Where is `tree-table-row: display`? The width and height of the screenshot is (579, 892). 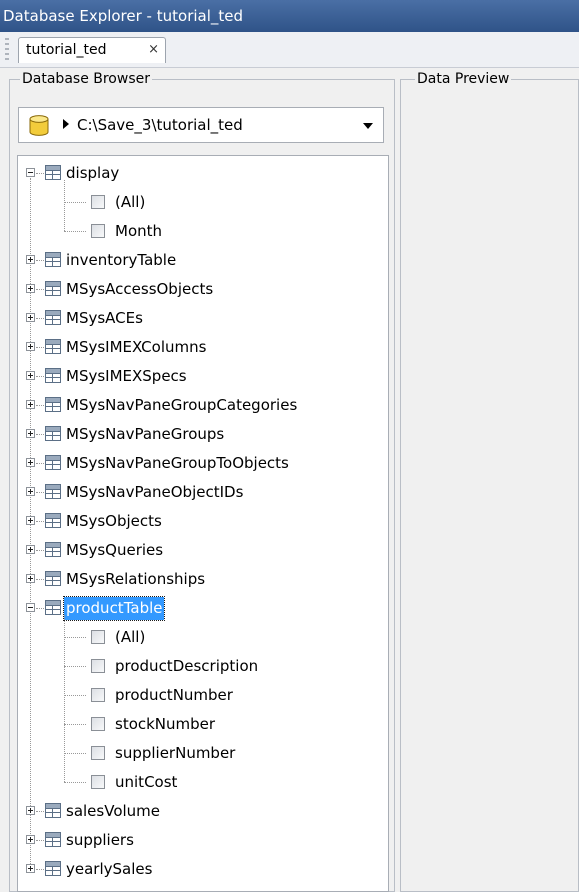 tree-table-row: display is located at coordinates (203, 173).